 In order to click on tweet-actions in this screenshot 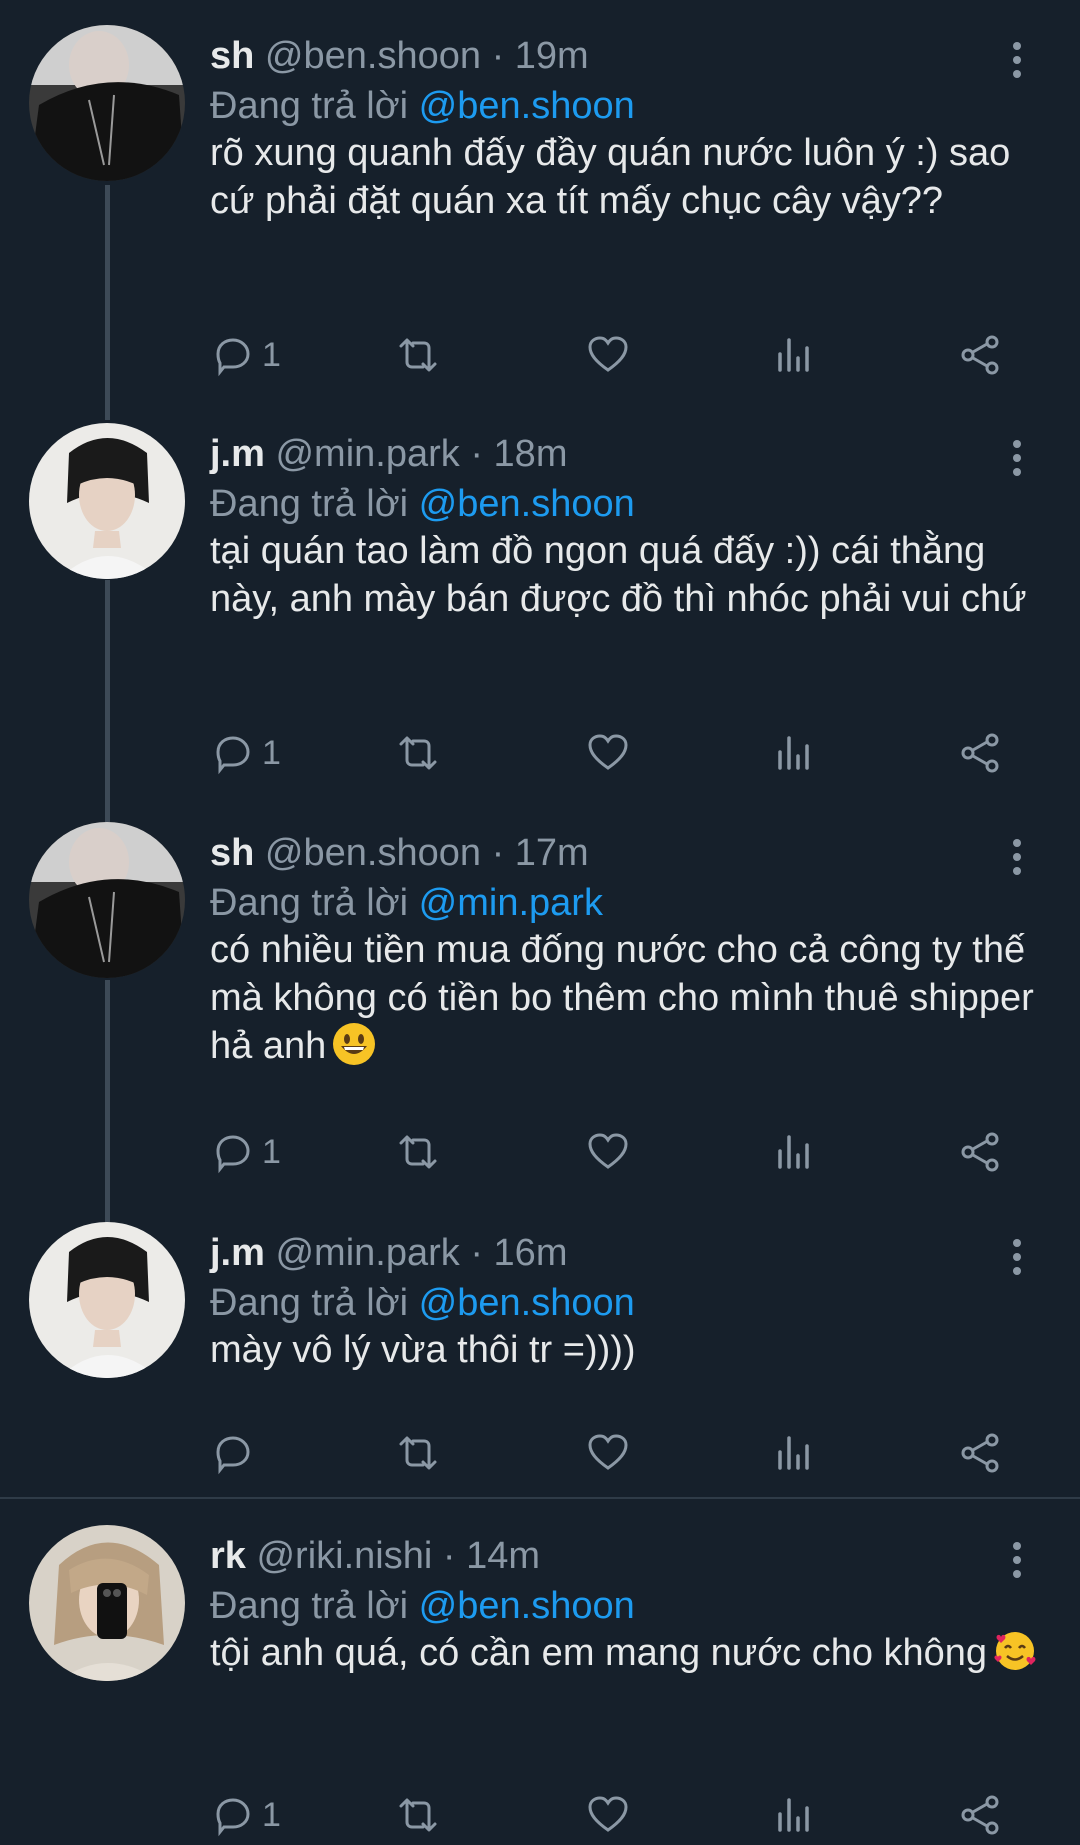, I will do `click(620, 1453)`.